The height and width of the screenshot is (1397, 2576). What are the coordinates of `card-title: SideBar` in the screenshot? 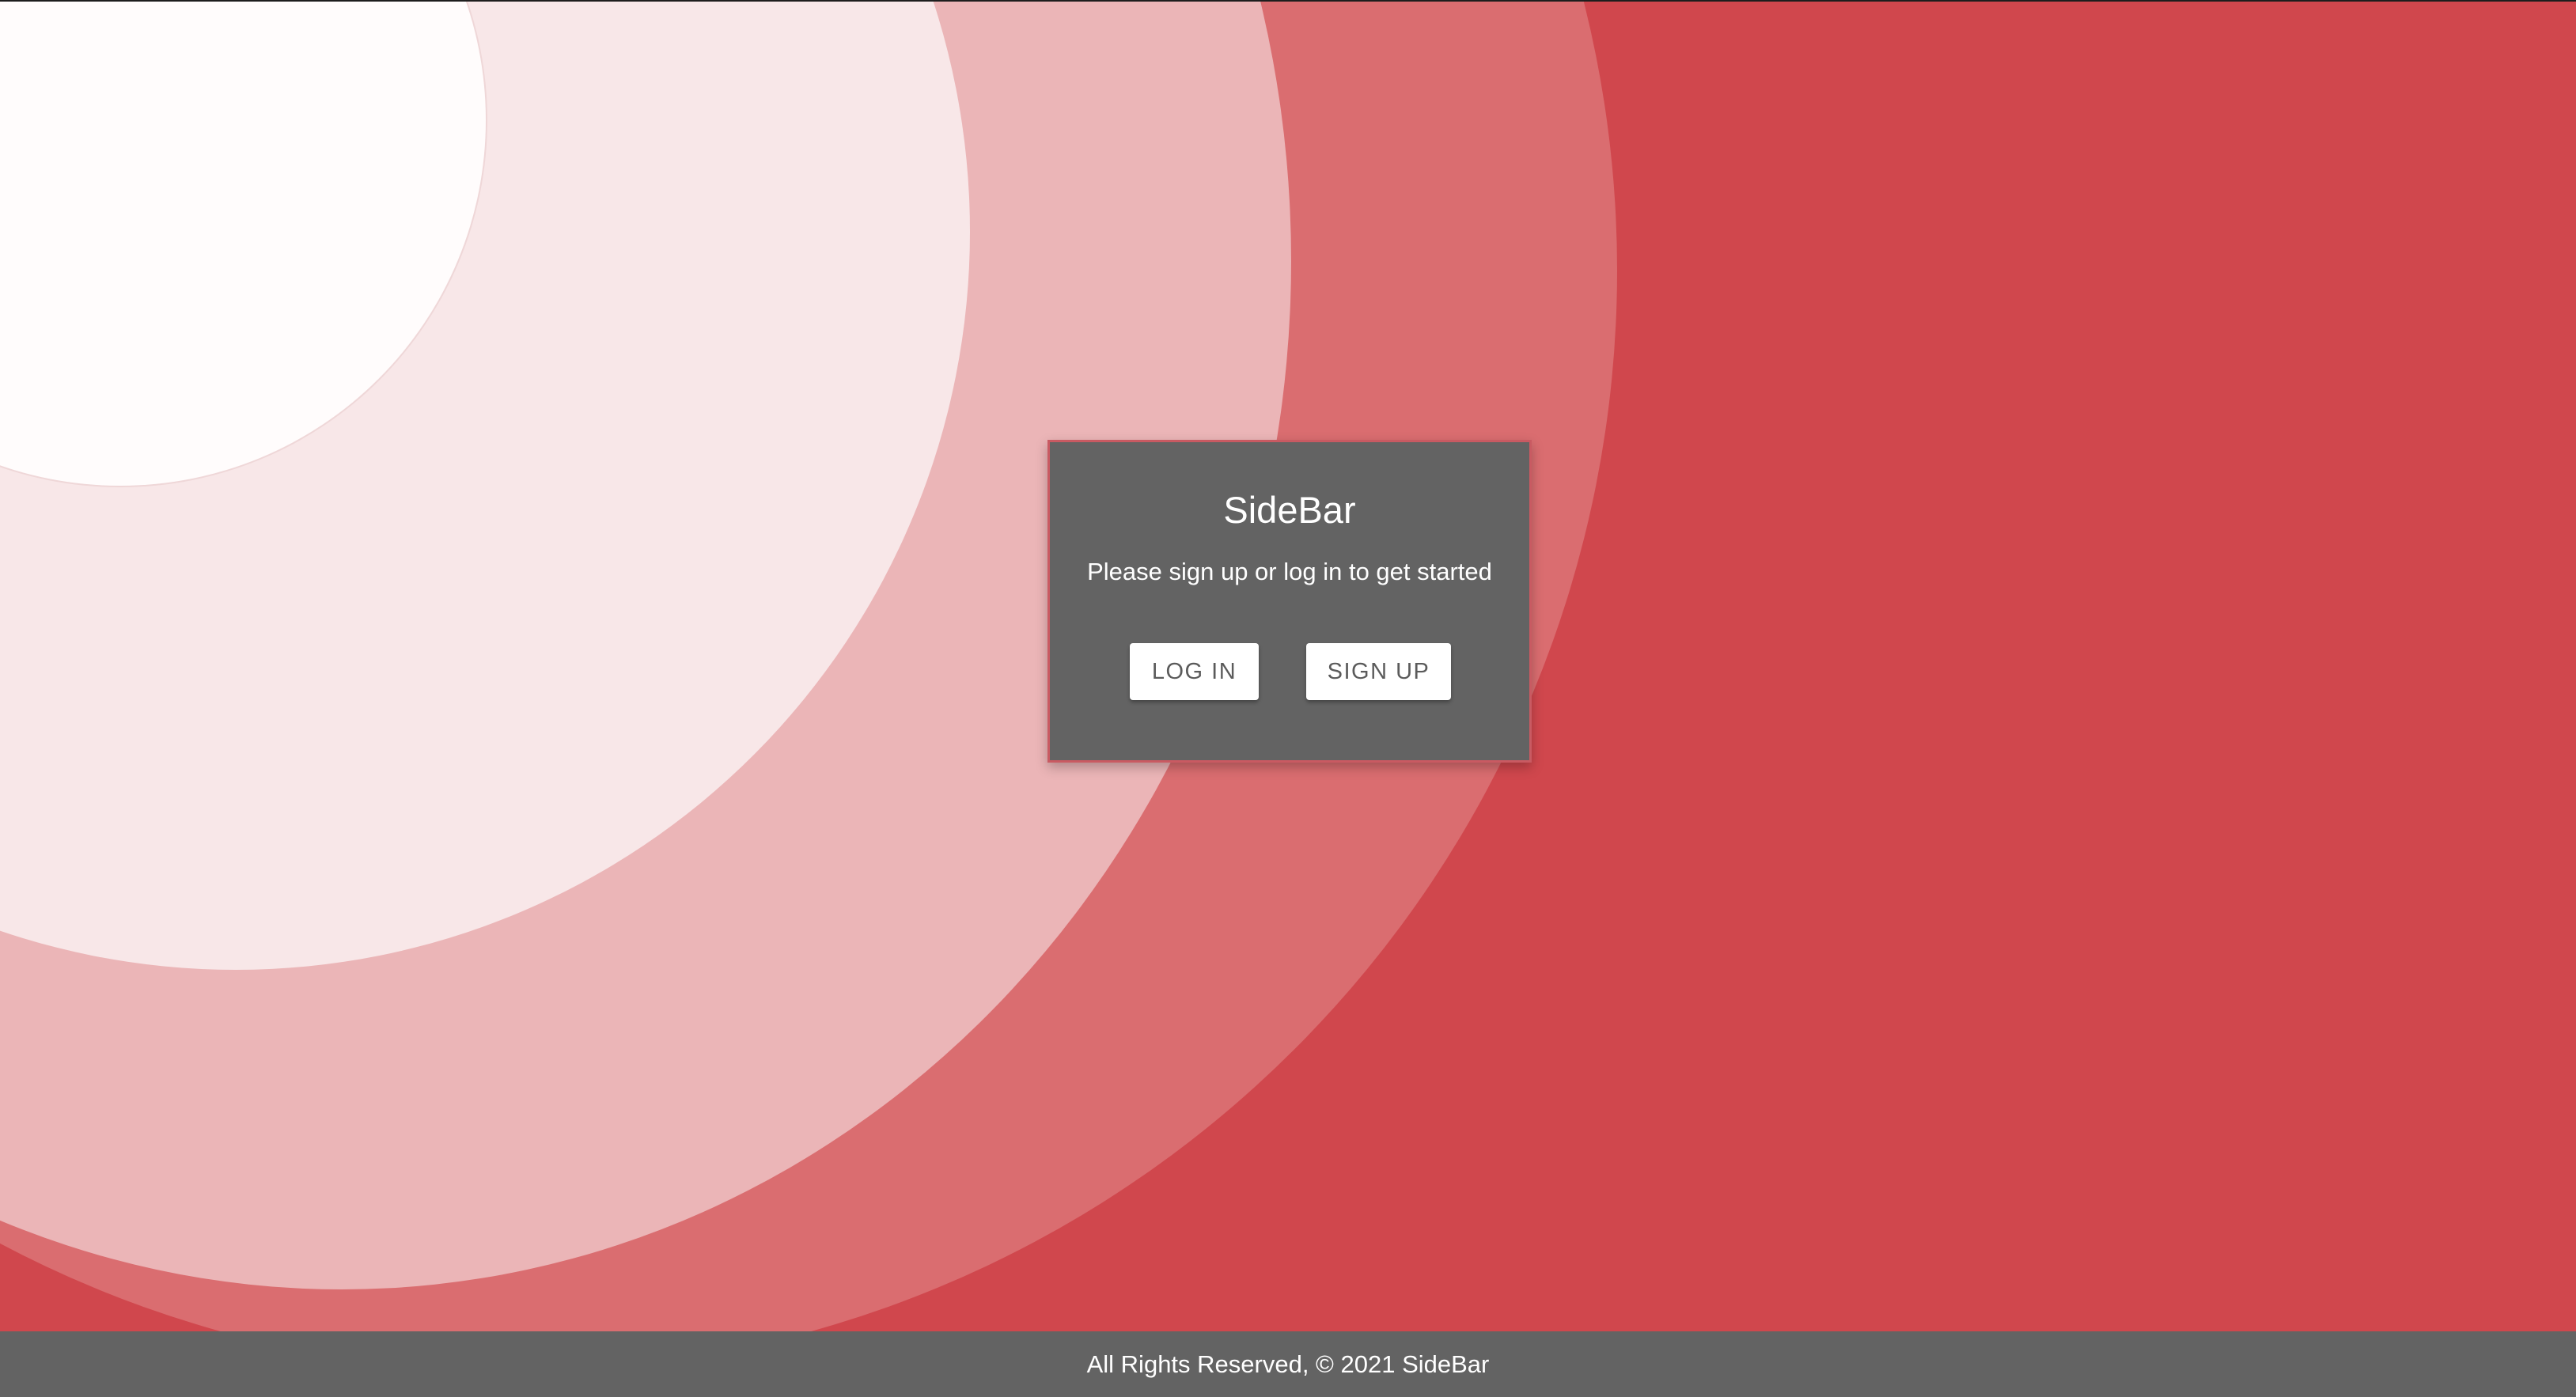 It's located at (1289, 510).